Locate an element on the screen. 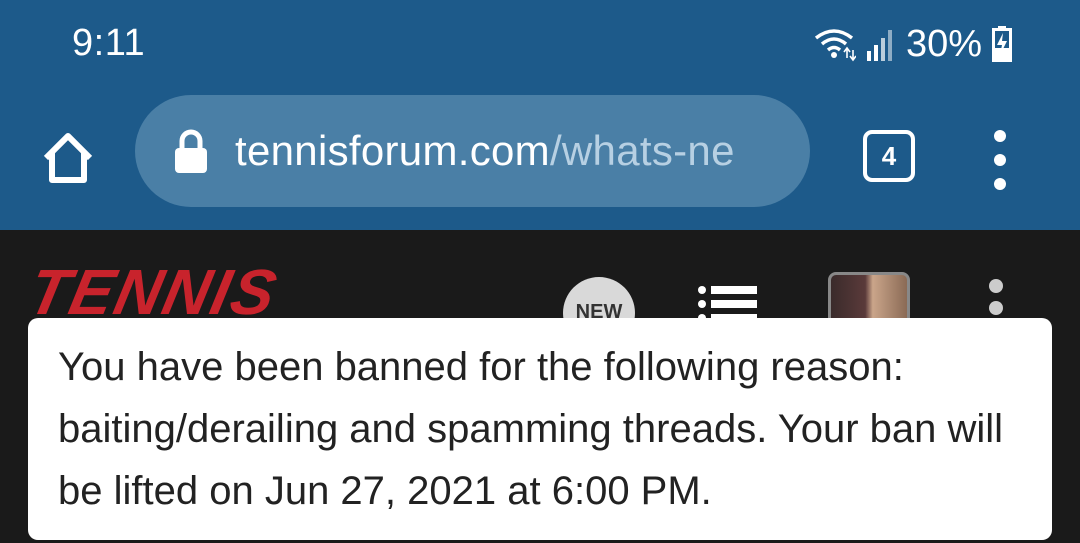  url-text: tennisforum.com/whats-ne is located at coordinates (485, 151).